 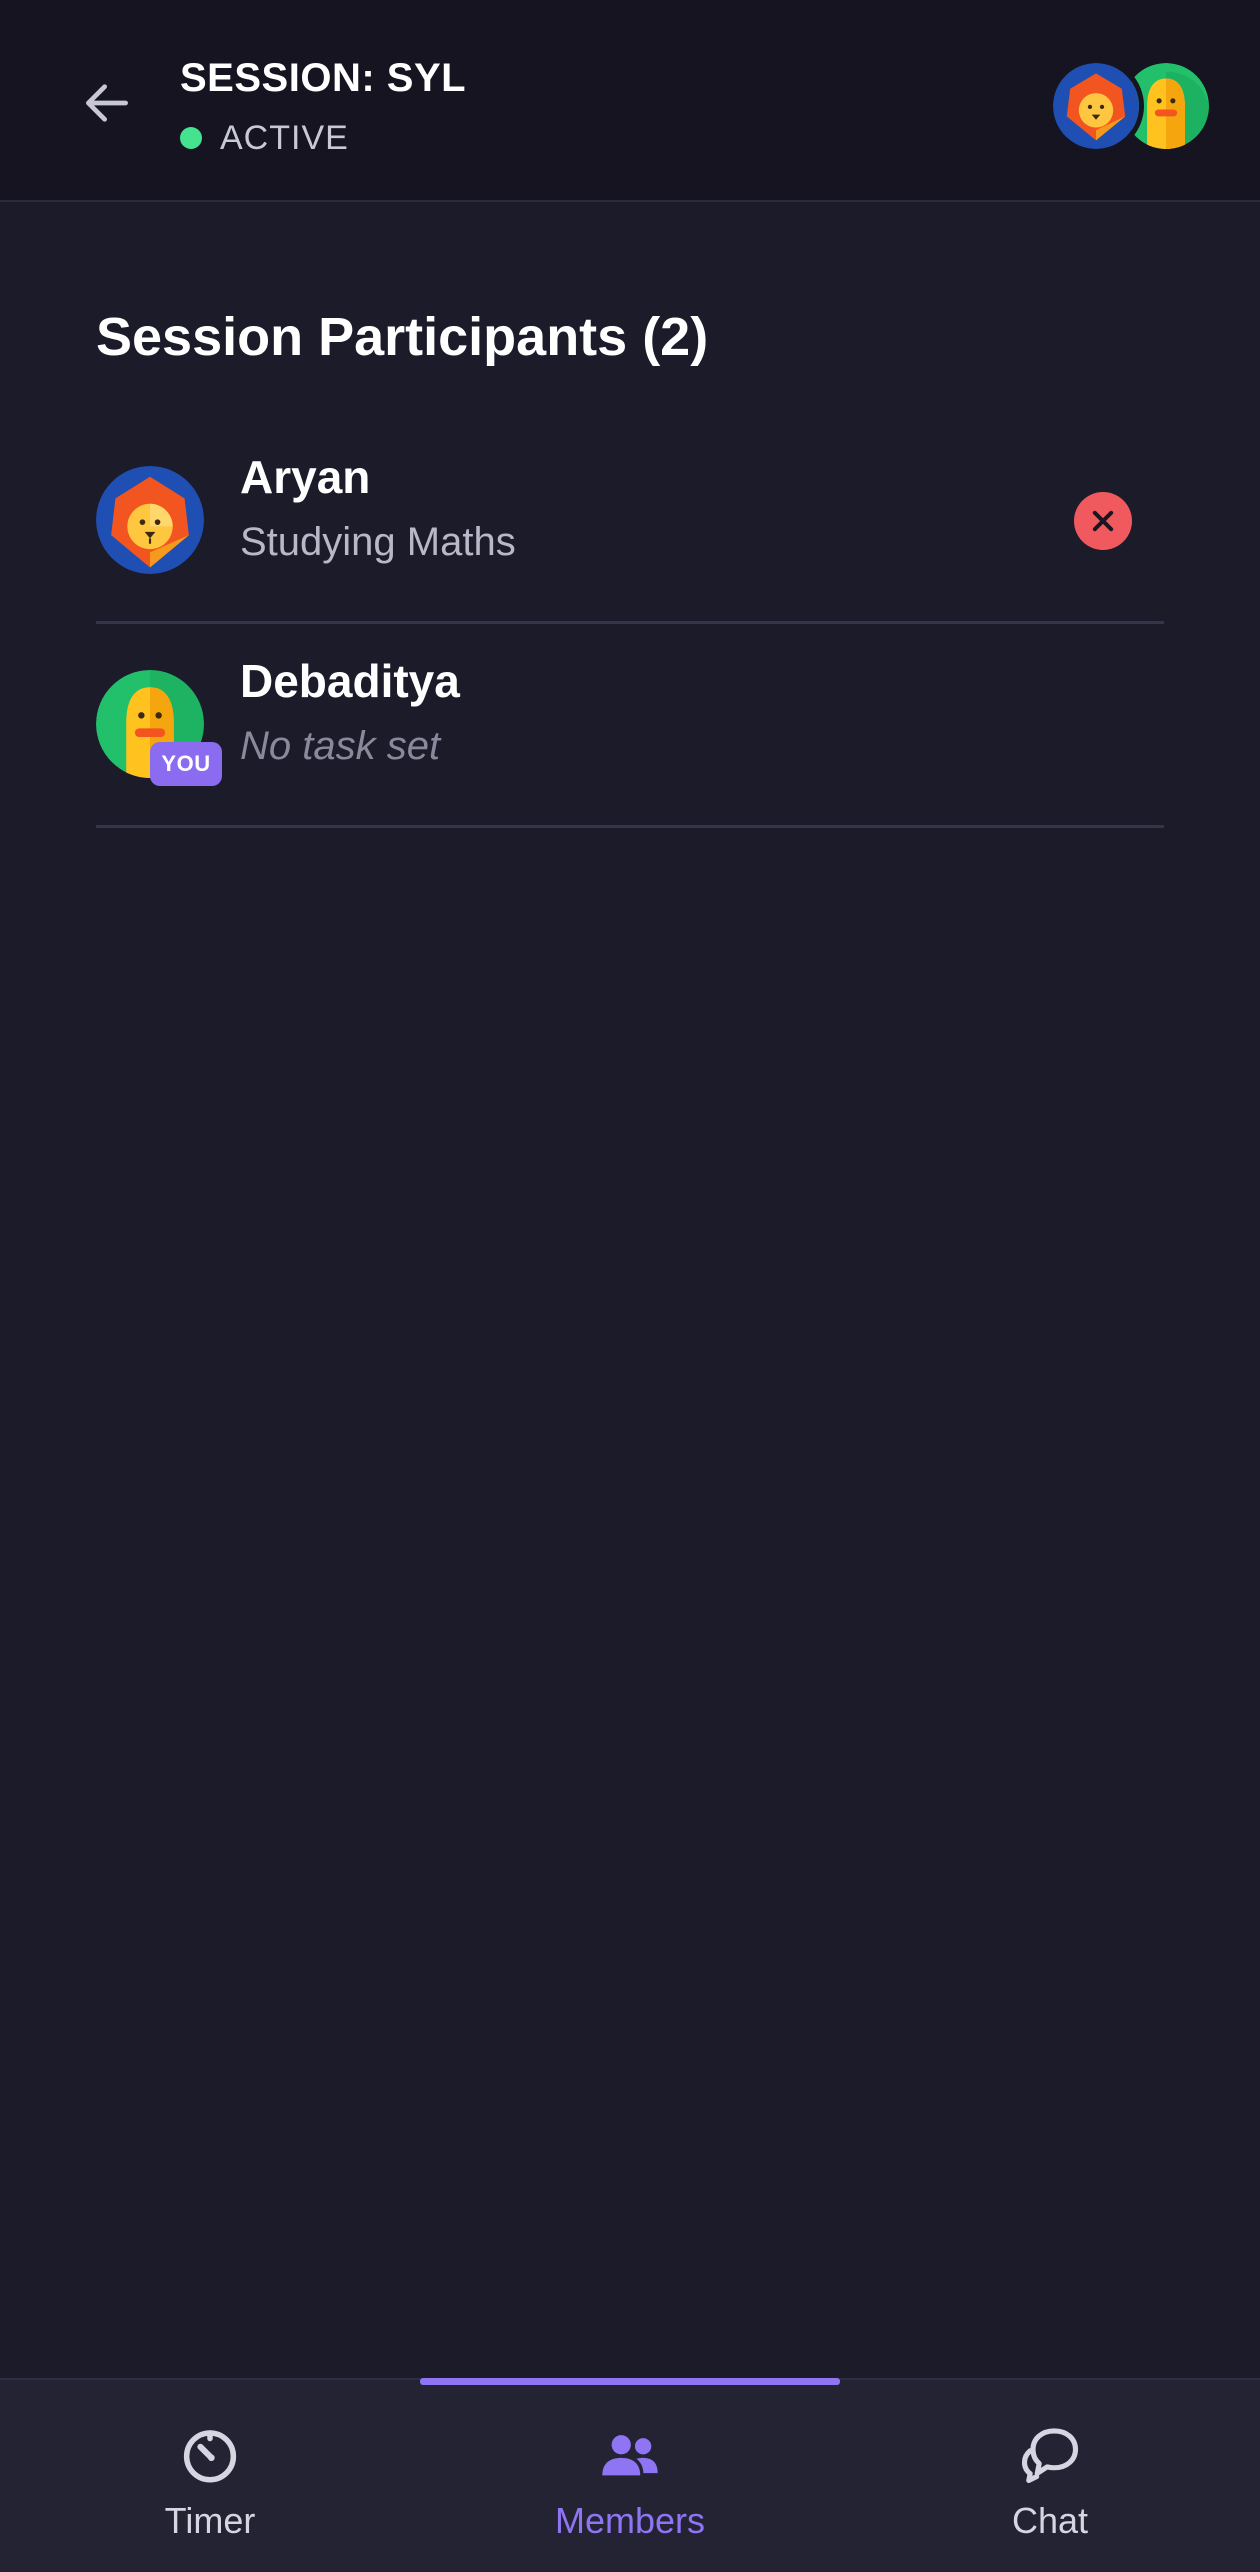 What do you see at coordinates (1050, 2455) in the screenshot?
I see `chat-icon` at bounding box center [1050, 2455].